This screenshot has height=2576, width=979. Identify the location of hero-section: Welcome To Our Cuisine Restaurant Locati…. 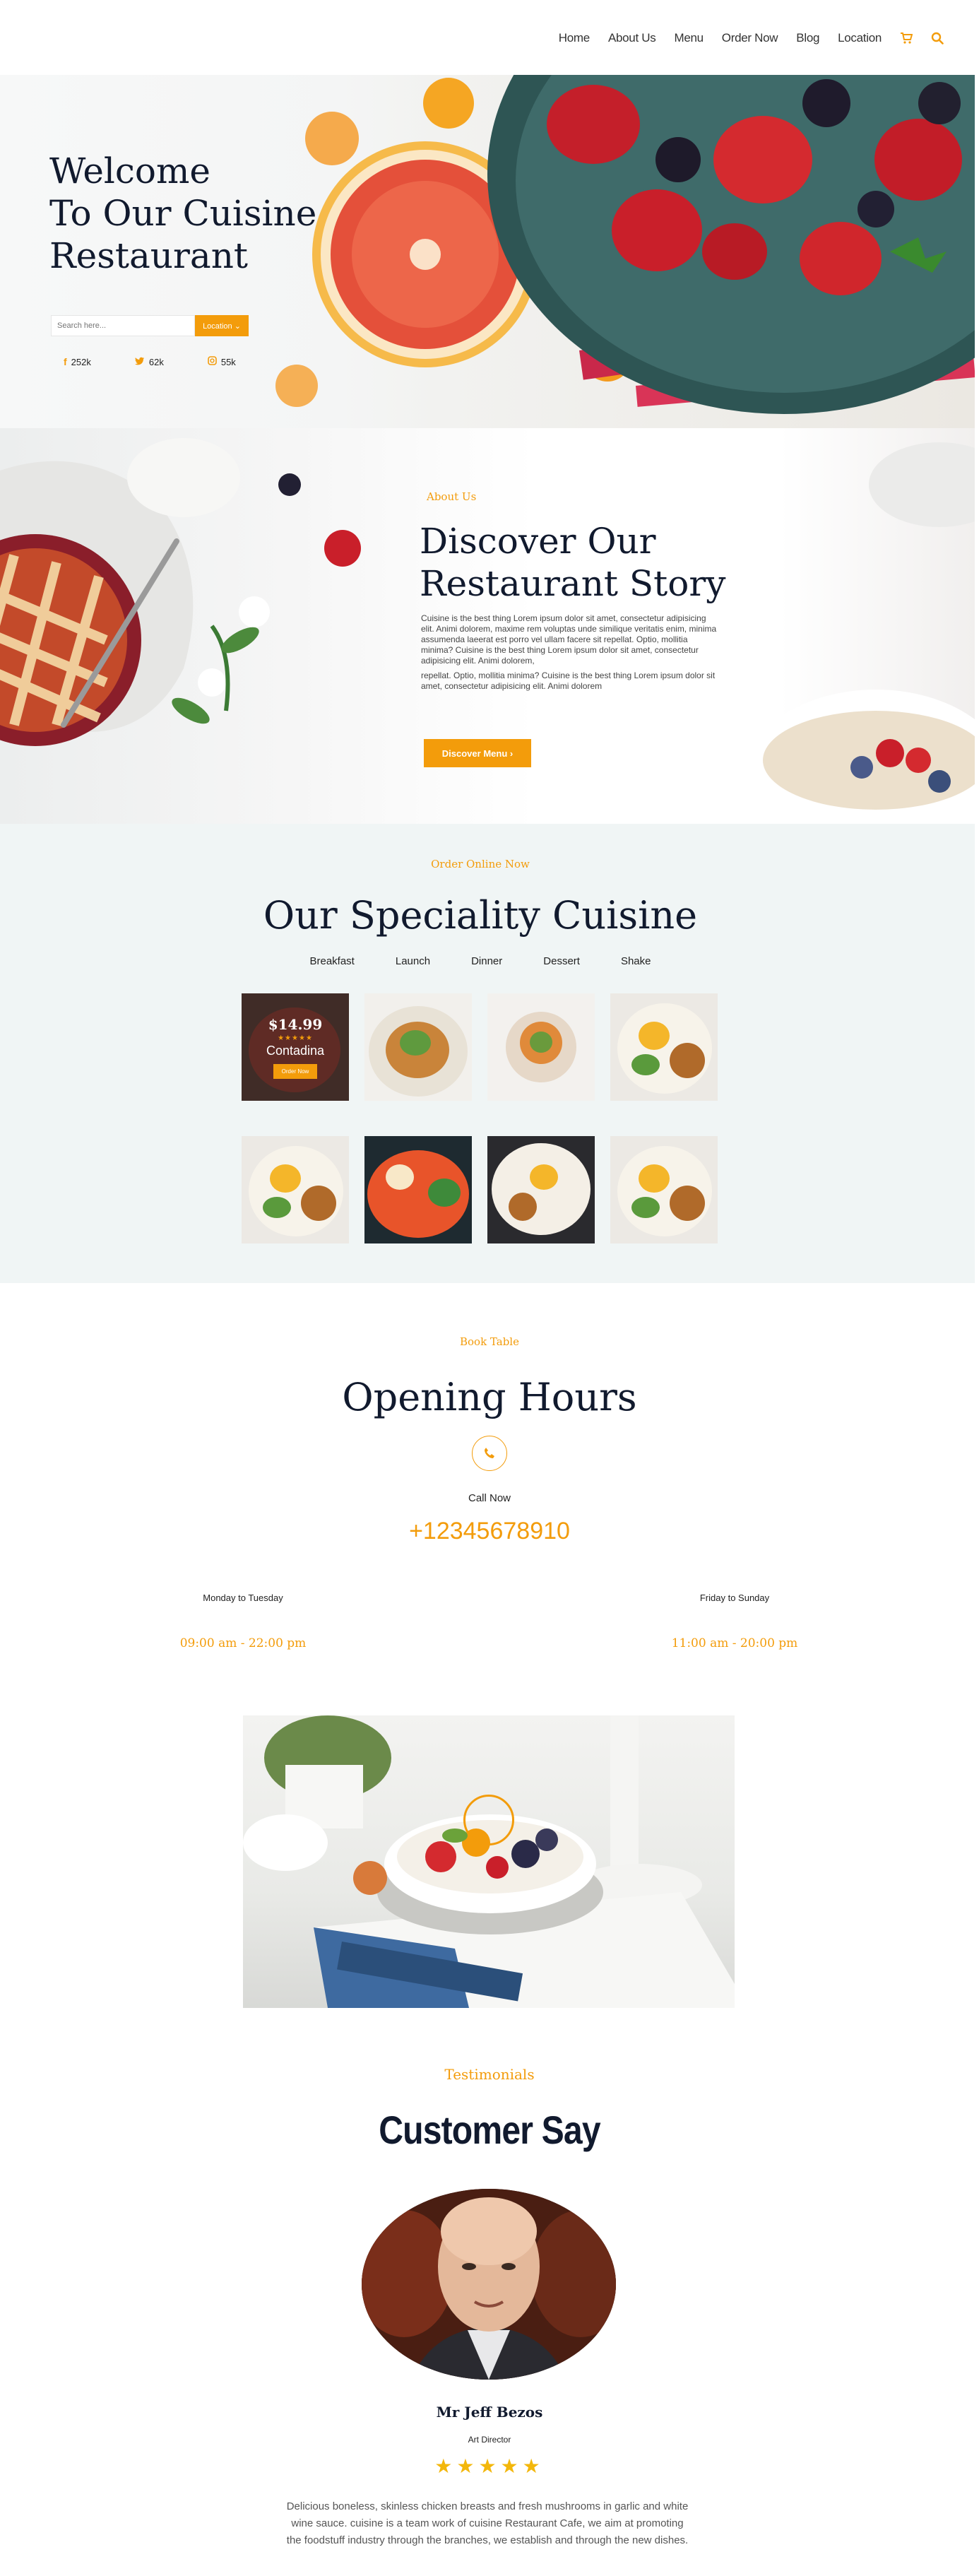
(487, 251).